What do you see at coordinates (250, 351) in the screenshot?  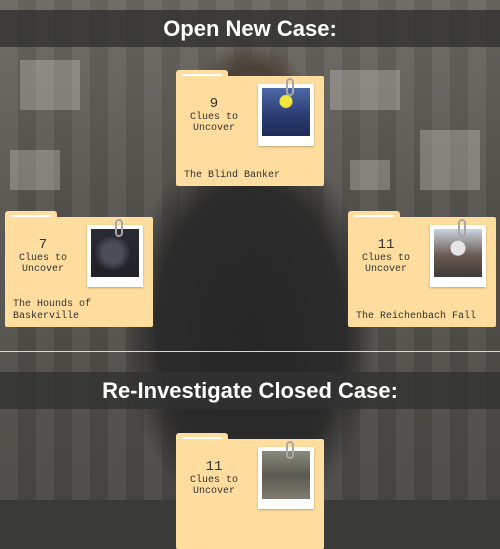 I see `section-divider` at bounding box center [250, 351].